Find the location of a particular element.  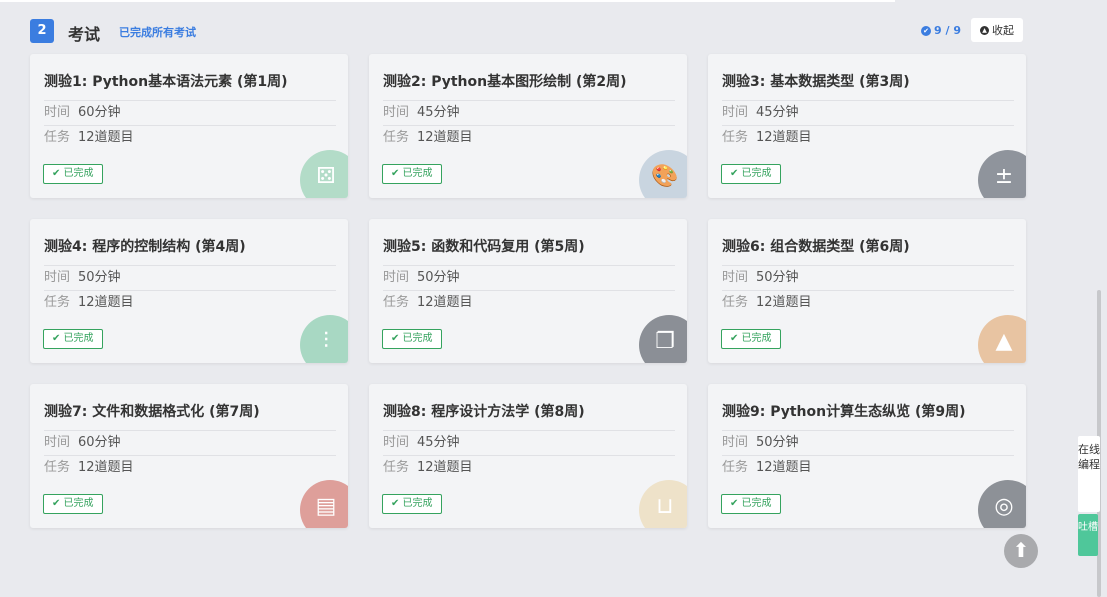

icon-glyph: ⫶ is located at coordinates (326, 341).